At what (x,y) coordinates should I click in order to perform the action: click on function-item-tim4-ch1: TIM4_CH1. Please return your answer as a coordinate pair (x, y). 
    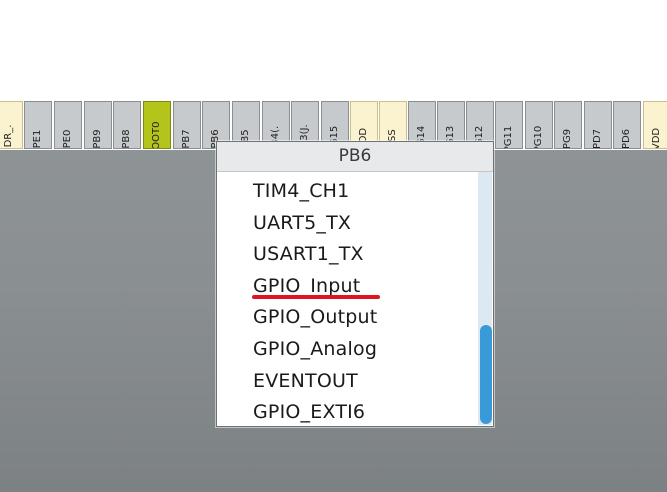
    Looking at the image, I should click on (301, 191).